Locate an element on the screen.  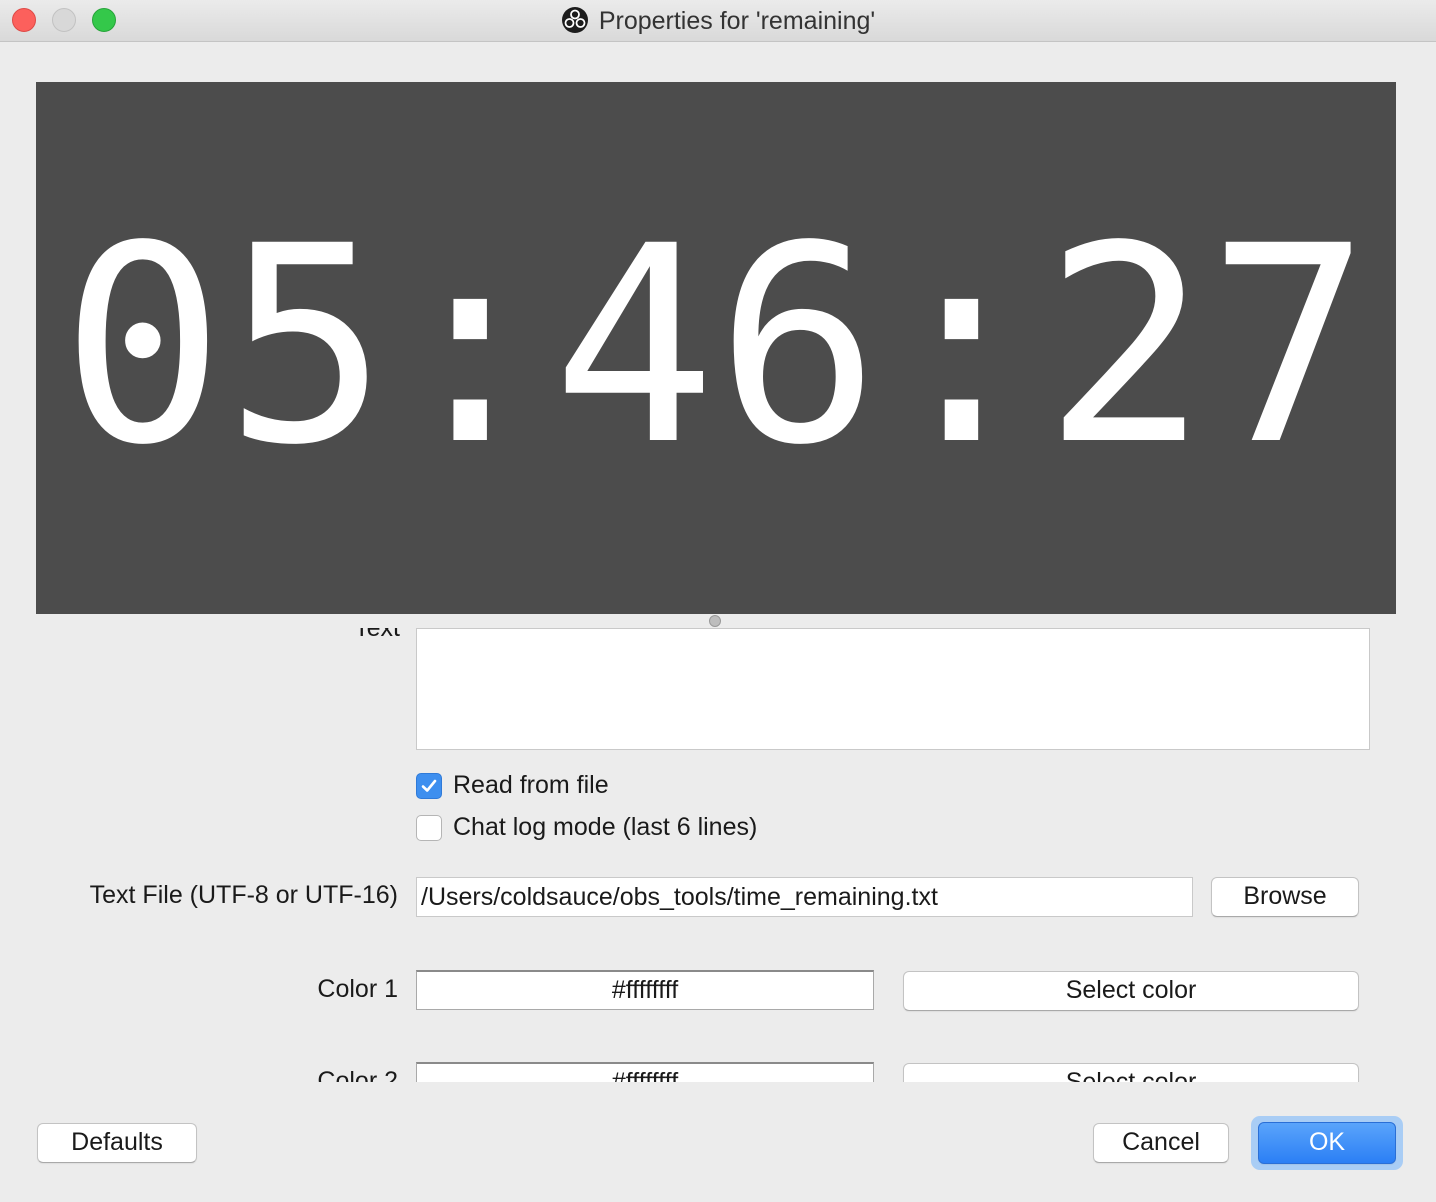
checkmark-icon is located at coordinates (429, 785).